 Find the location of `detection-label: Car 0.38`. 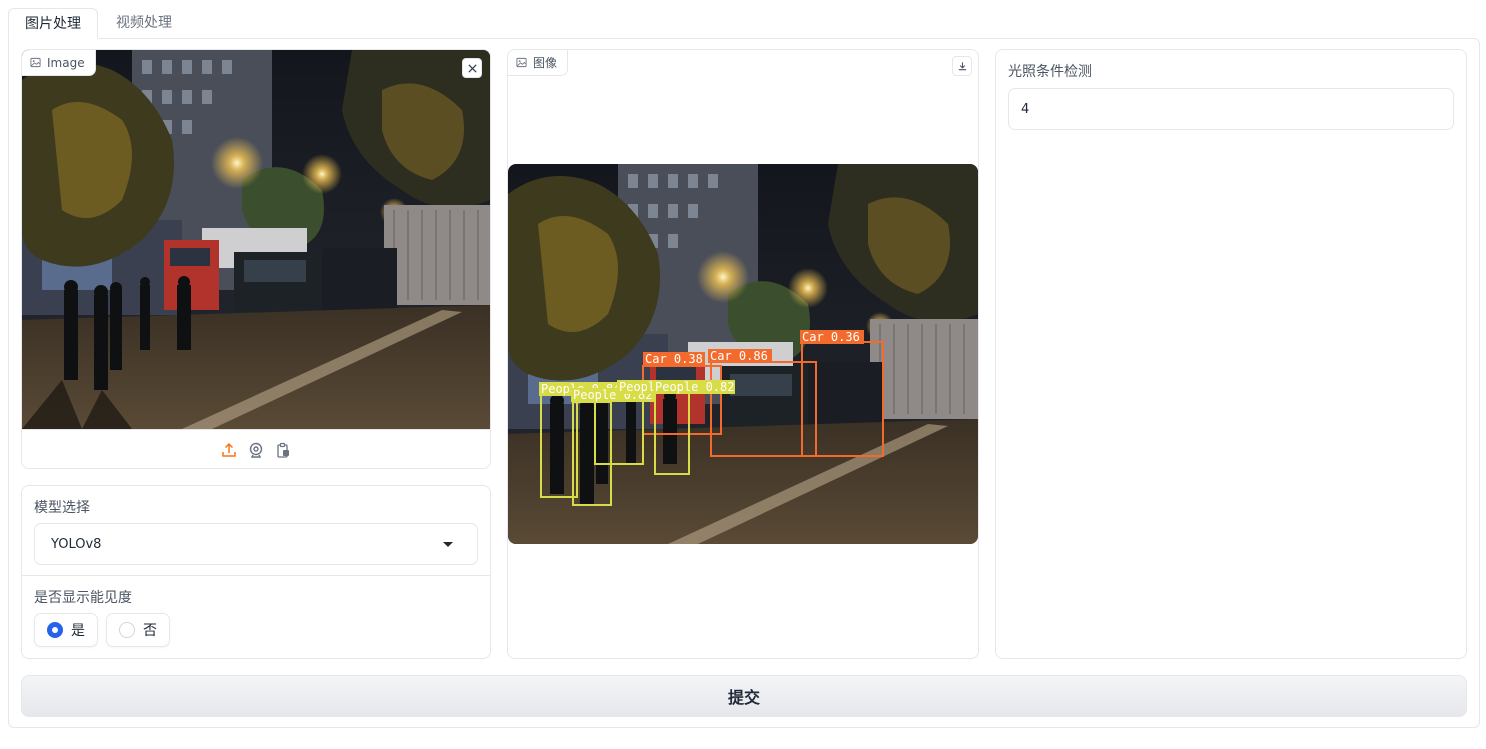

detection-label: Car 0.38 is located at coordinates (674, 359).